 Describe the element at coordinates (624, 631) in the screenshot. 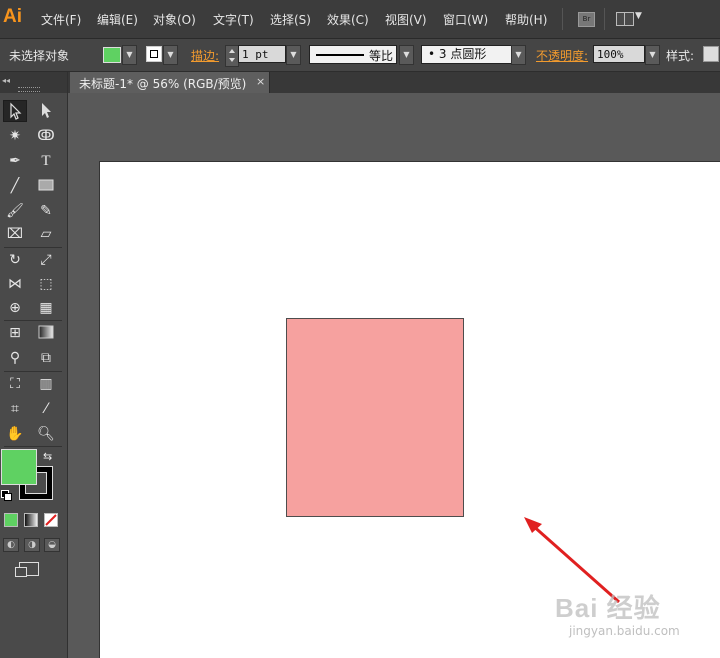

I see `watermark-url: jingyan.baidu.com` at that location.